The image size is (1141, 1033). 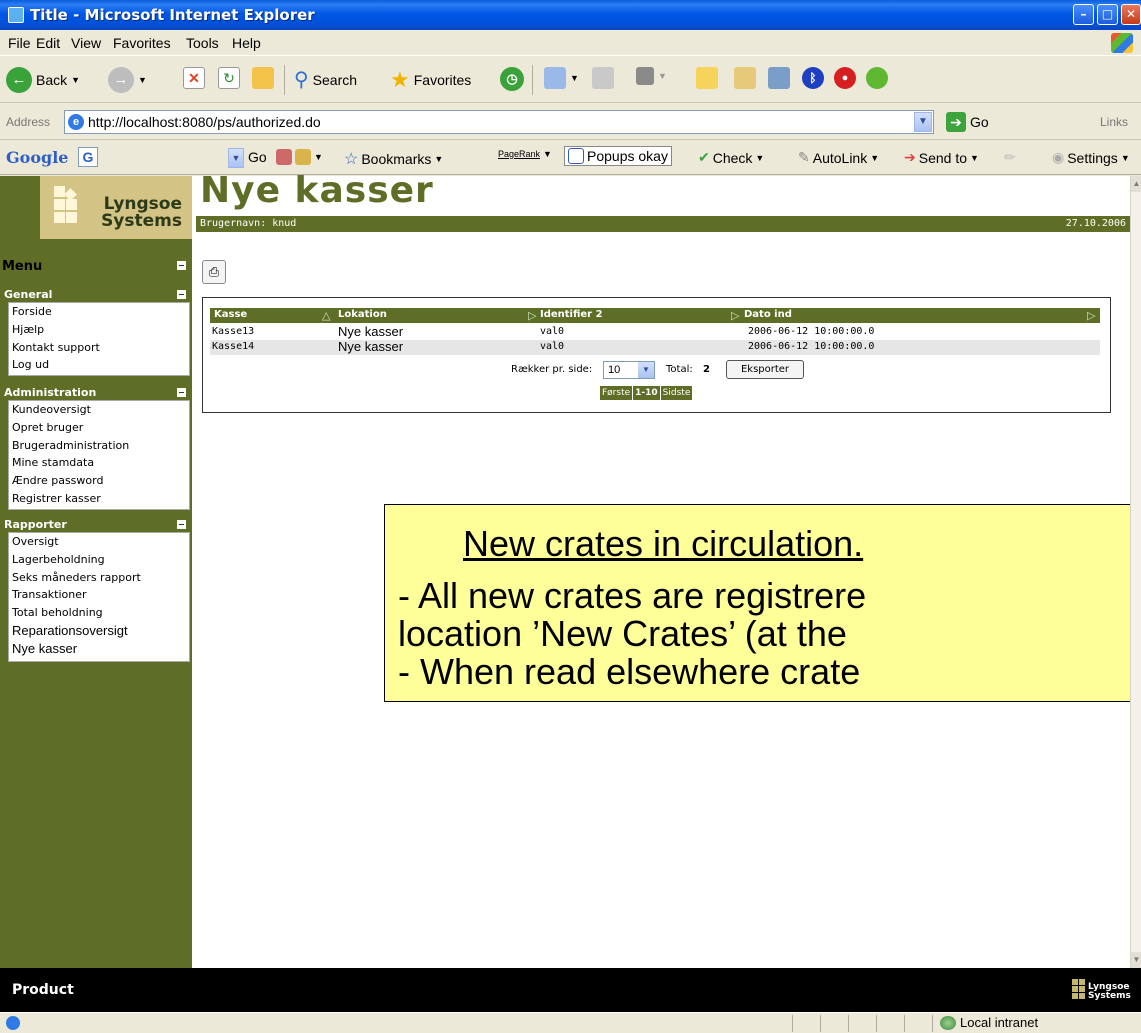 I want to click on links-button: Links, so click(x=1114, y=122).